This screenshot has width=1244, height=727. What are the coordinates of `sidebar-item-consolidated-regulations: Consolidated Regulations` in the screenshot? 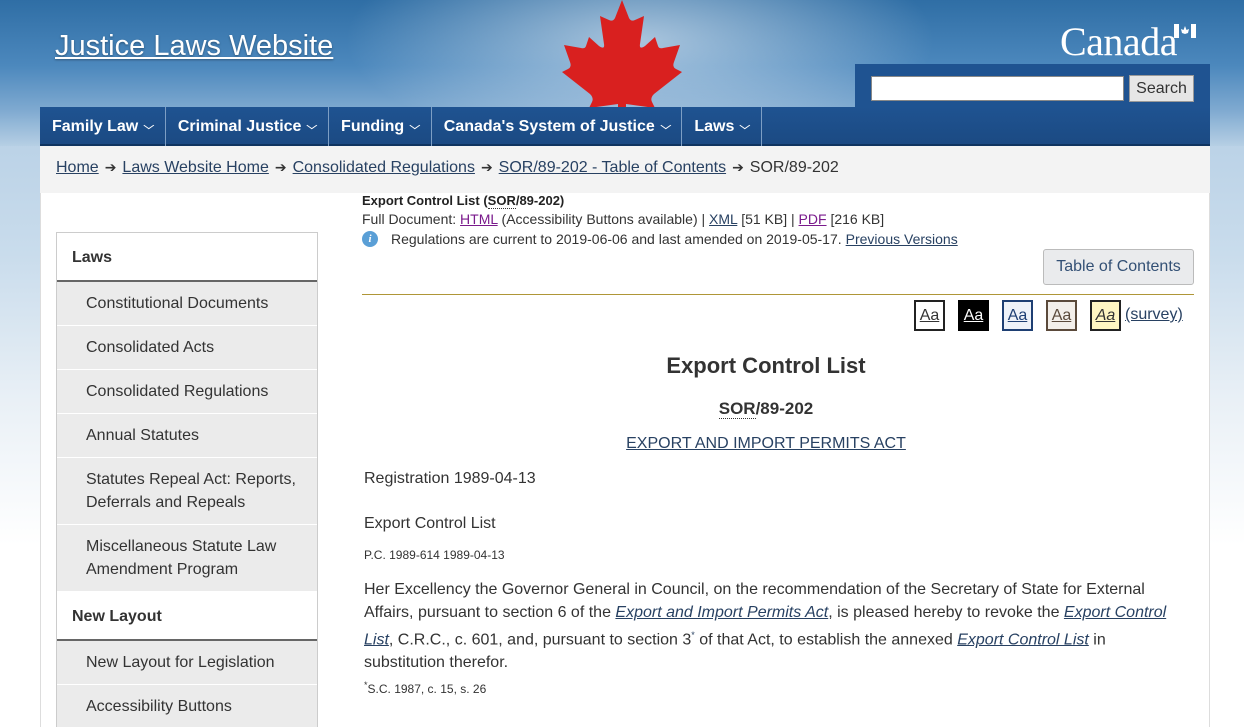 It's located at (187, 392).